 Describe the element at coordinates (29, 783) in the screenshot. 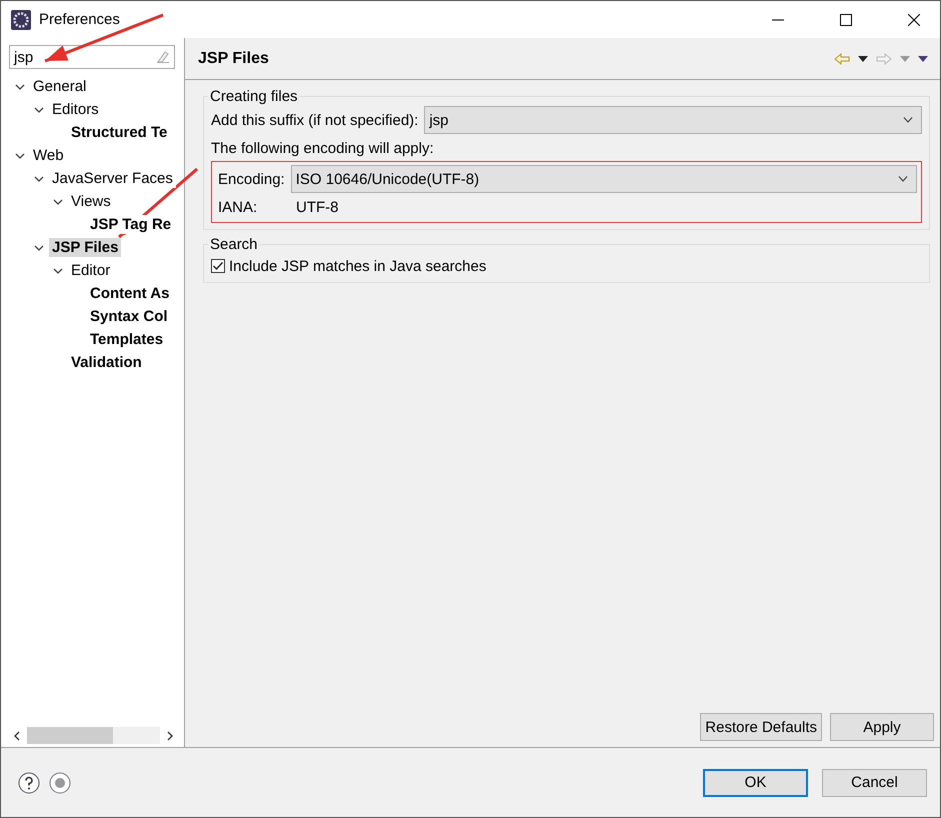

I see `help-icon` at that location.